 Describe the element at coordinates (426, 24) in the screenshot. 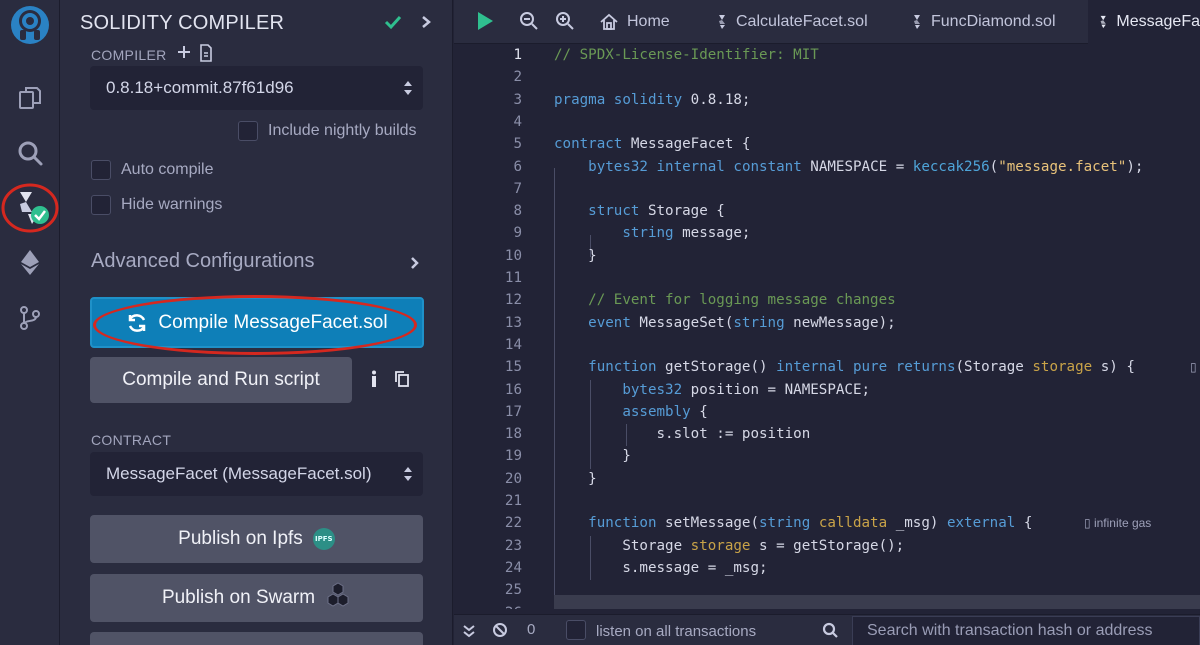

I see `panel-chevron-right-icon` at that location.